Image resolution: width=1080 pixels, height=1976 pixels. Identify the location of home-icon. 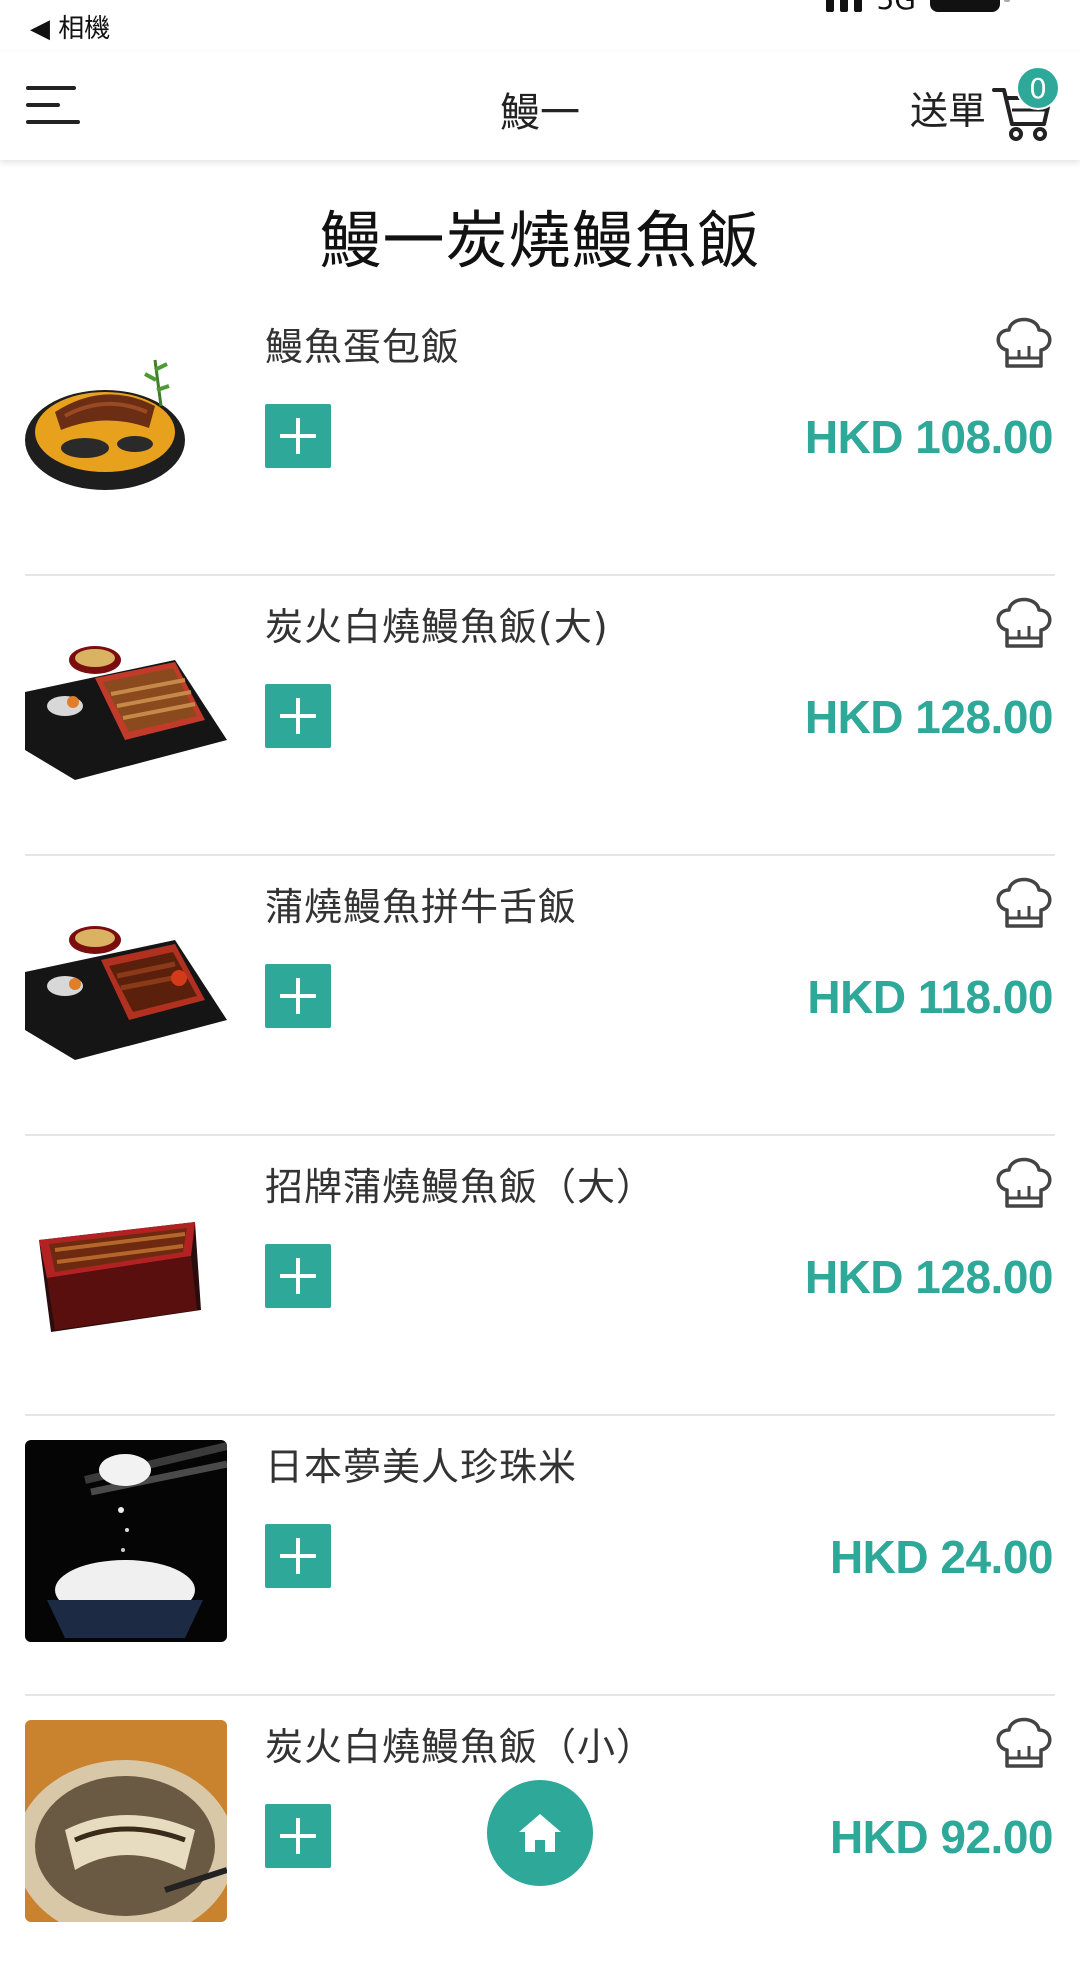
(540, 1833).